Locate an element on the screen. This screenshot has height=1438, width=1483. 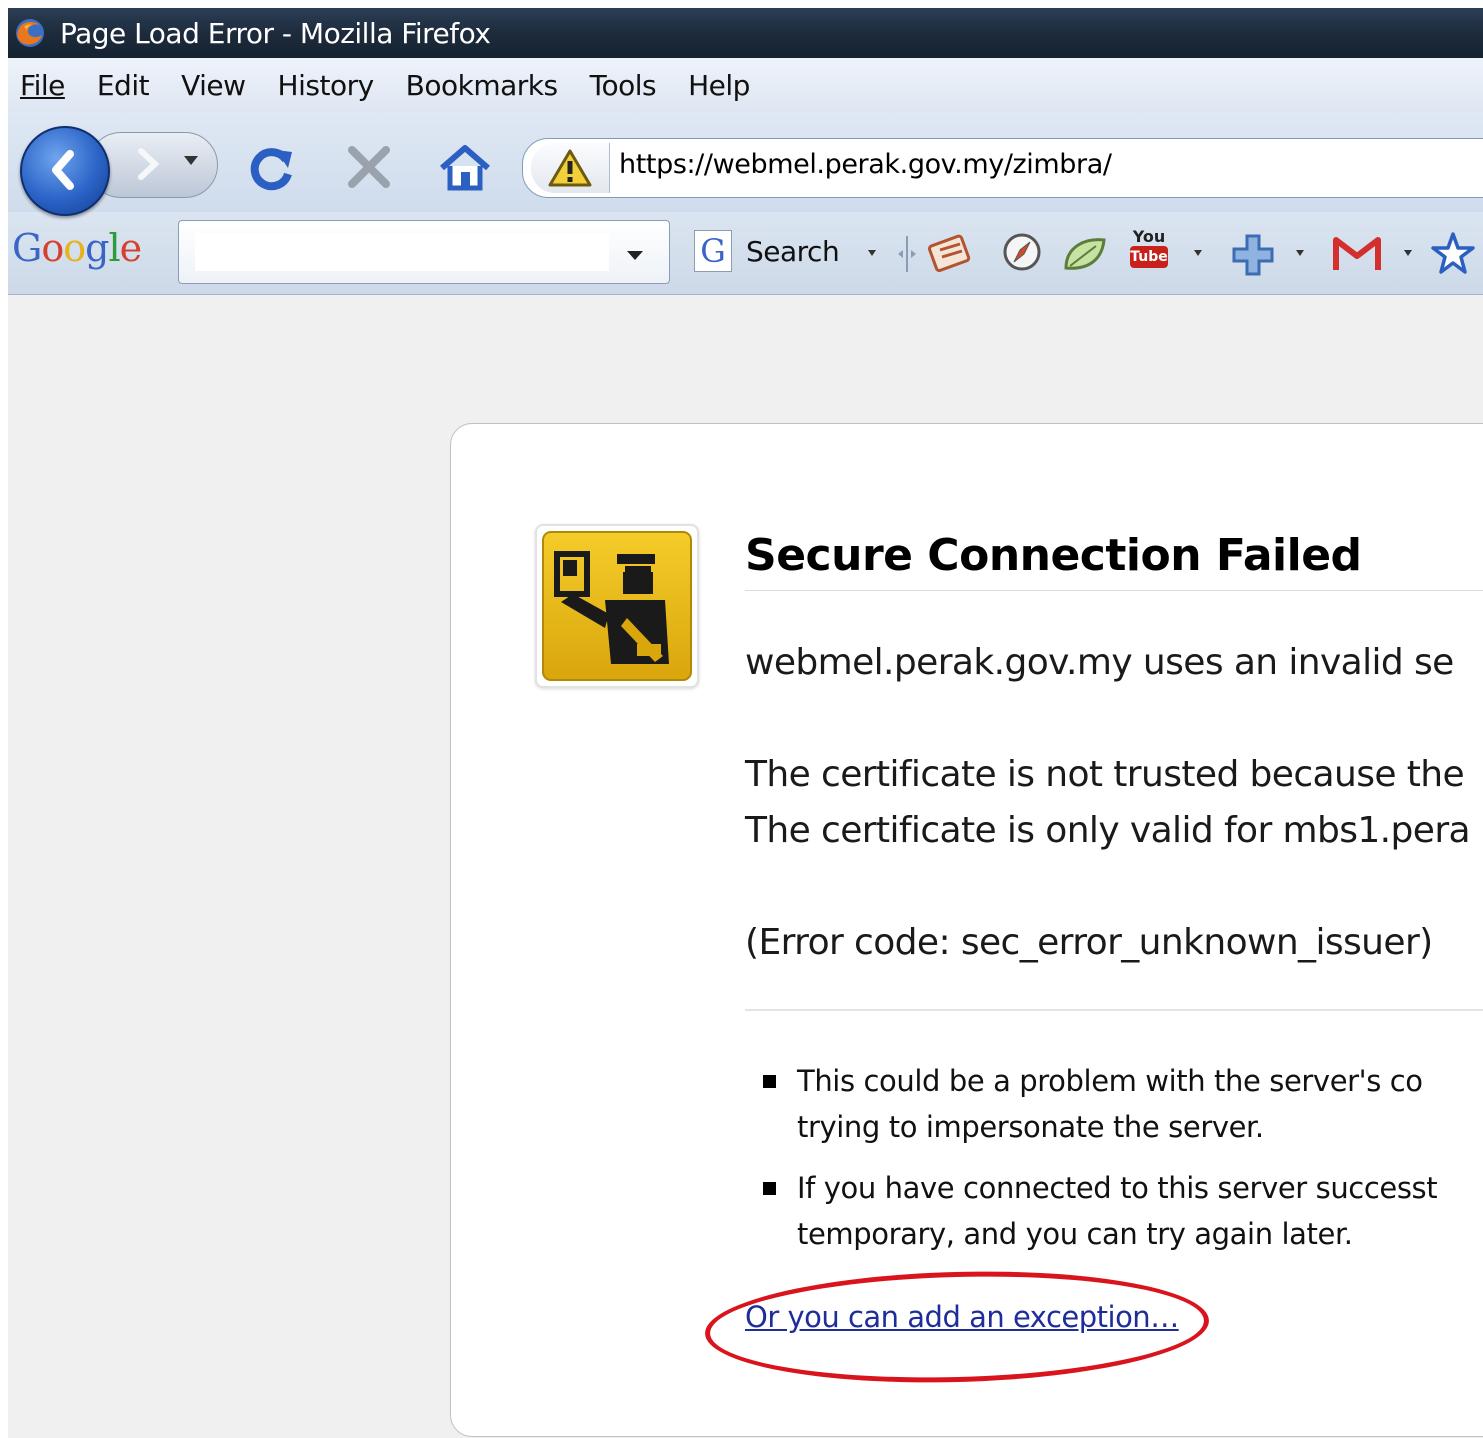
error-code: (Error code: sec_error_unknown_issuer) is located at coordinates (1089, 942).